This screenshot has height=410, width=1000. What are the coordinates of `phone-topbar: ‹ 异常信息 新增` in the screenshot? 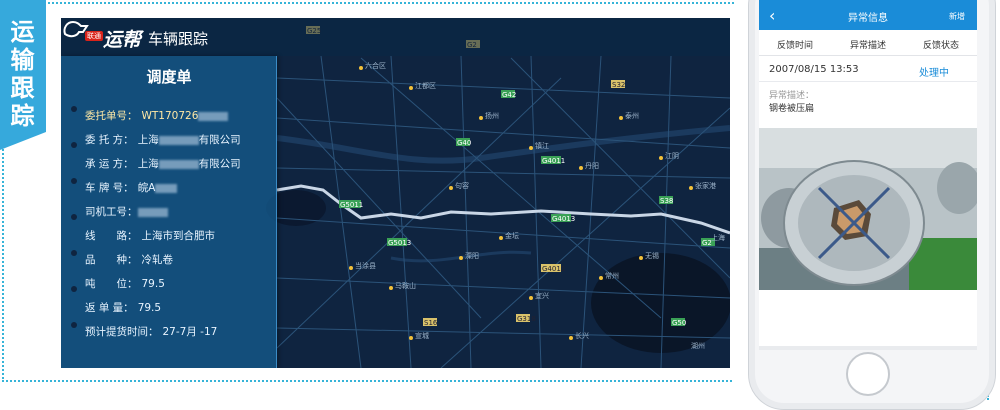 It's located at (868, 15).